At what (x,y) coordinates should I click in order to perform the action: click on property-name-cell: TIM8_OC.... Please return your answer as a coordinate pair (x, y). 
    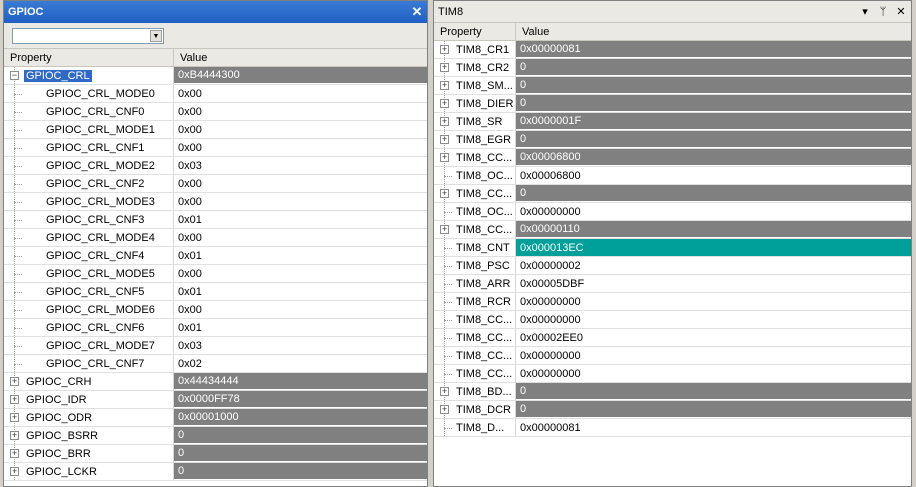
    Looking at the image, I should click on (475, 211).